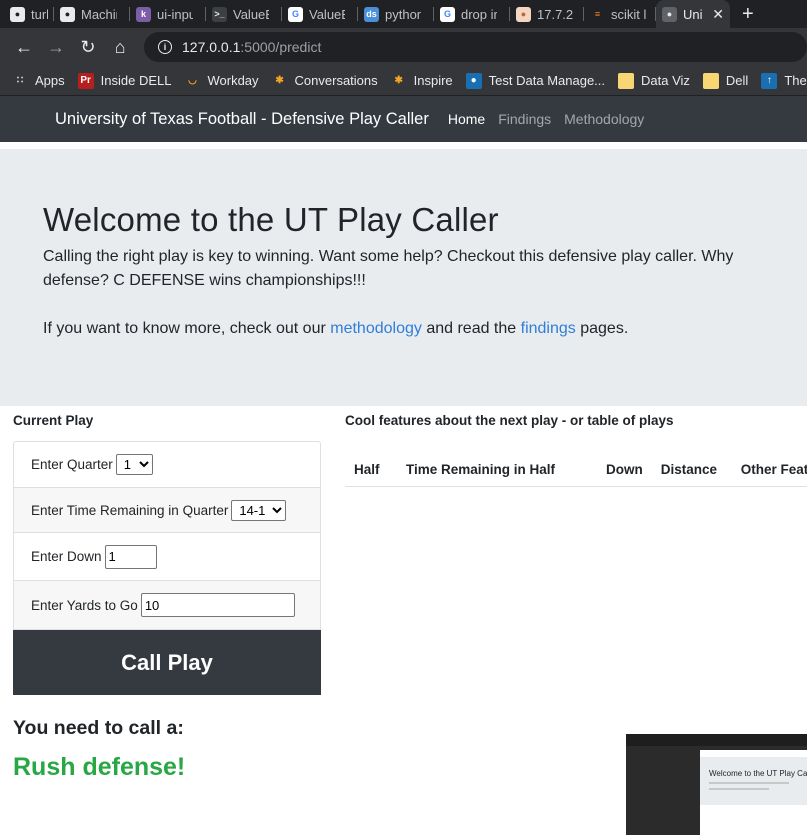 This screenshot has width=807, height=835. I want to click on close-icon: ✕, so click(718, 14).